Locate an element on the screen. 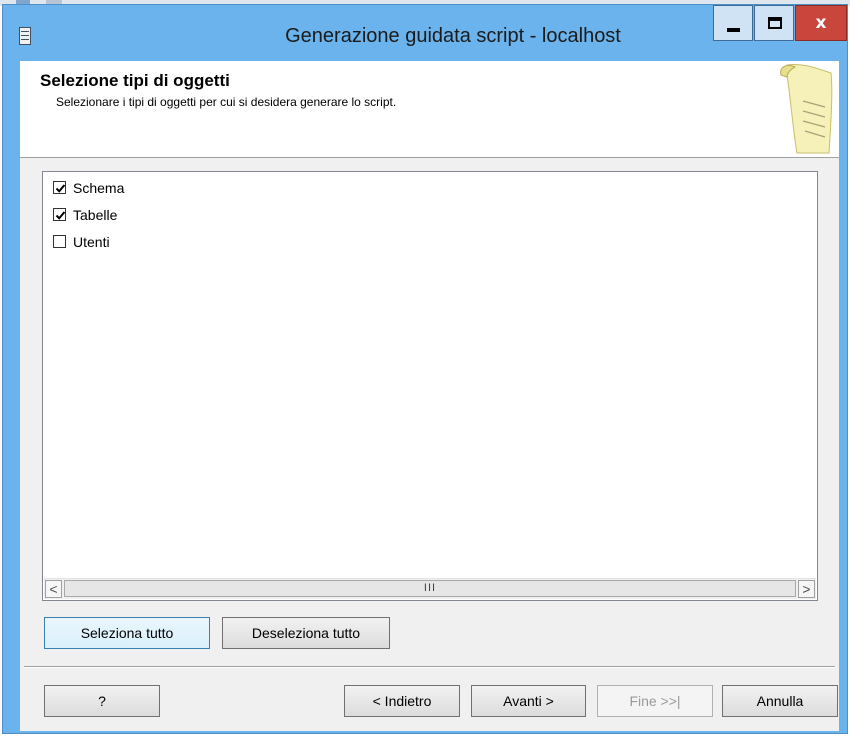 This screenshot has width=850, height=736. close-icon: x is located at coordinates (821, 23).